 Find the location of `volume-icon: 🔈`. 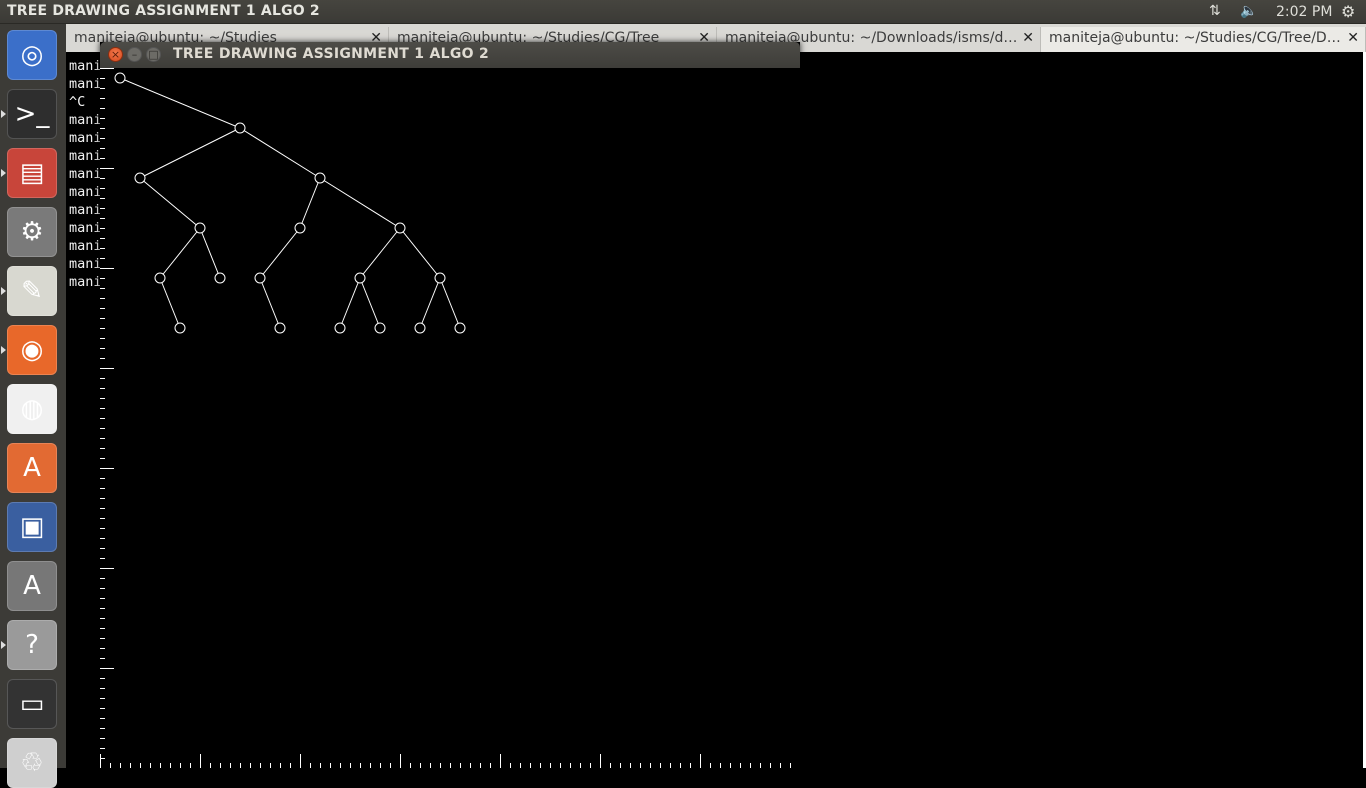

volume-icon: 🔈 is located at coordinates (1248, 11).